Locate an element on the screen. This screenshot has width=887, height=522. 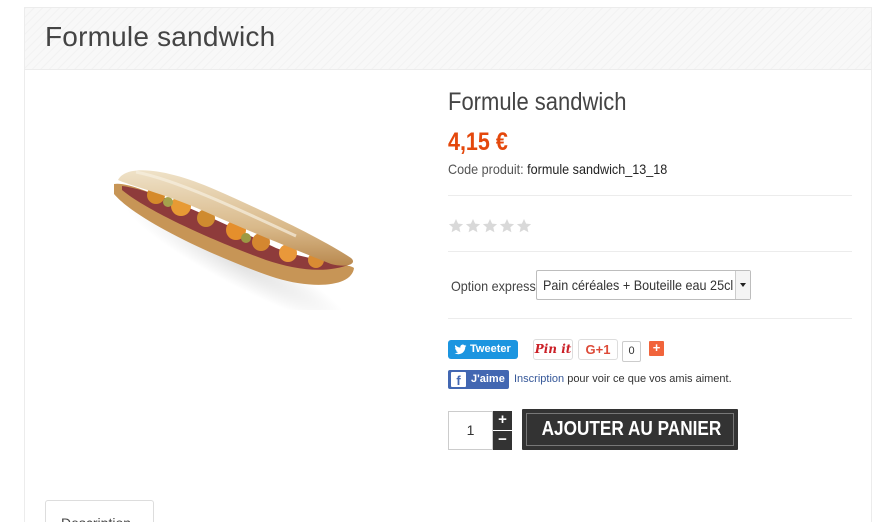
add-to-cart-button: AJOUTER AU PANIER is located at coordinates (630, 429).